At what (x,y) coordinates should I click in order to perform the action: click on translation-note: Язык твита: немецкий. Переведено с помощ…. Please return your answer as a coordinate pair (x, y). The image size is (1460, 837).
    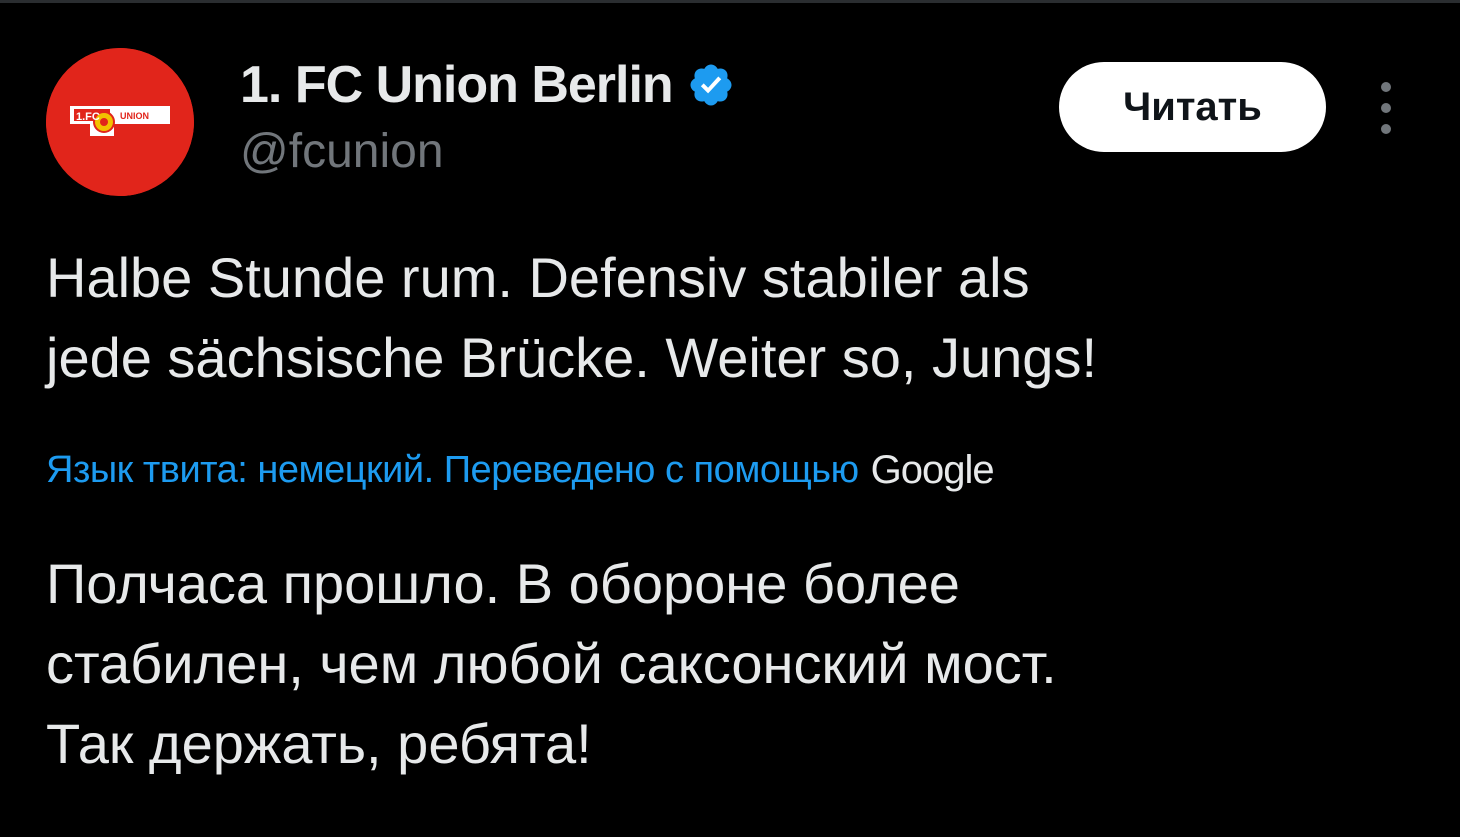
    Looking at the image, I should click on (520, 470).